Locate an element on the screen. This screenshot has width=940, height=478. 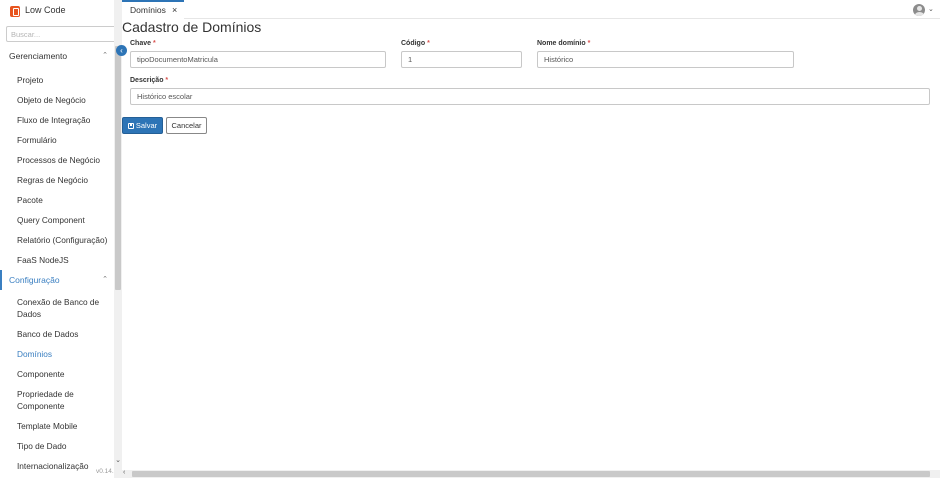
main-horizontal-scrollbar-thumb is located at coordinates (531, 474).